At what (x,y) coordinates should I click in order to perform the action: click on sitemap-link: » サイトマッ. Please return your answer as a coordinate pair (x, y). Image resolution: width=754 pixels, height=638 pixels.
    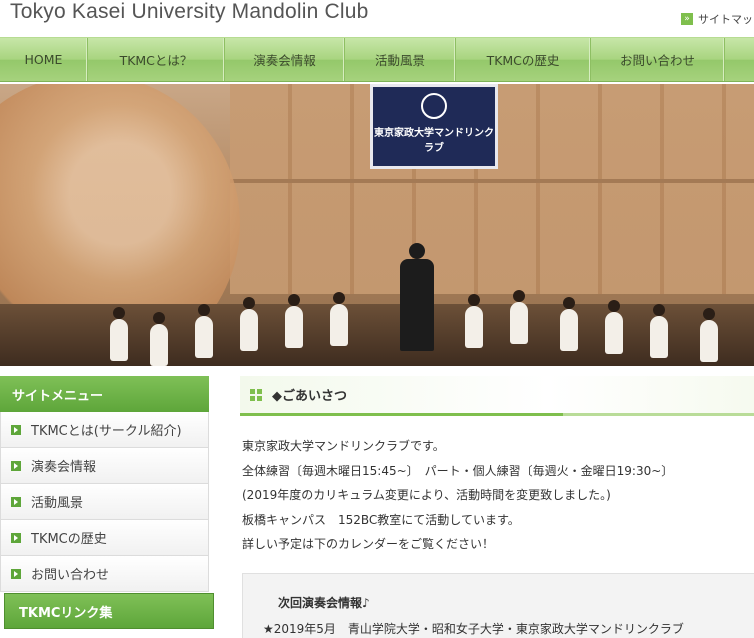
    Looking at the image, I should click on (717, 19).